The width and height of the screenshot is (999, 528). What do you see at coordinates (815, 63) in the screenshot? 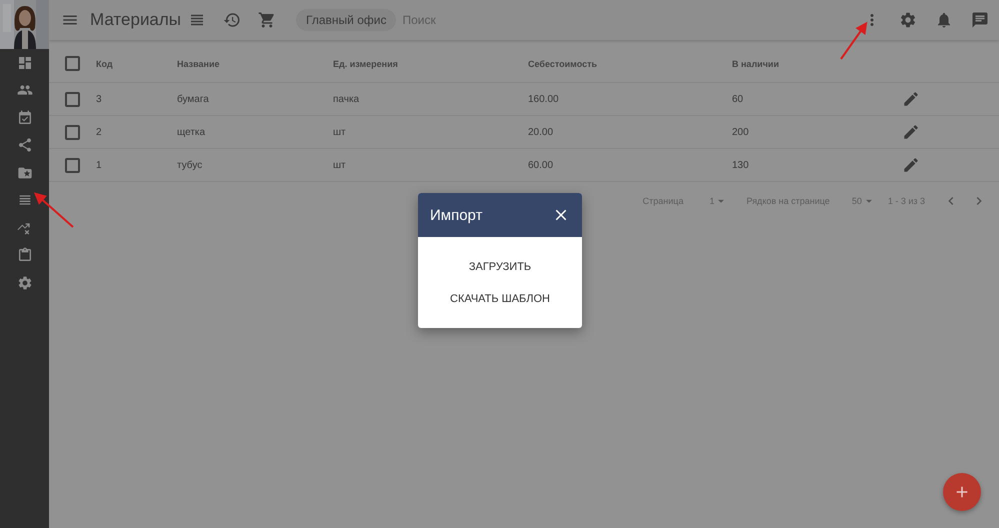
I see `column-header: В наличии` at bounding box center [815, 63].